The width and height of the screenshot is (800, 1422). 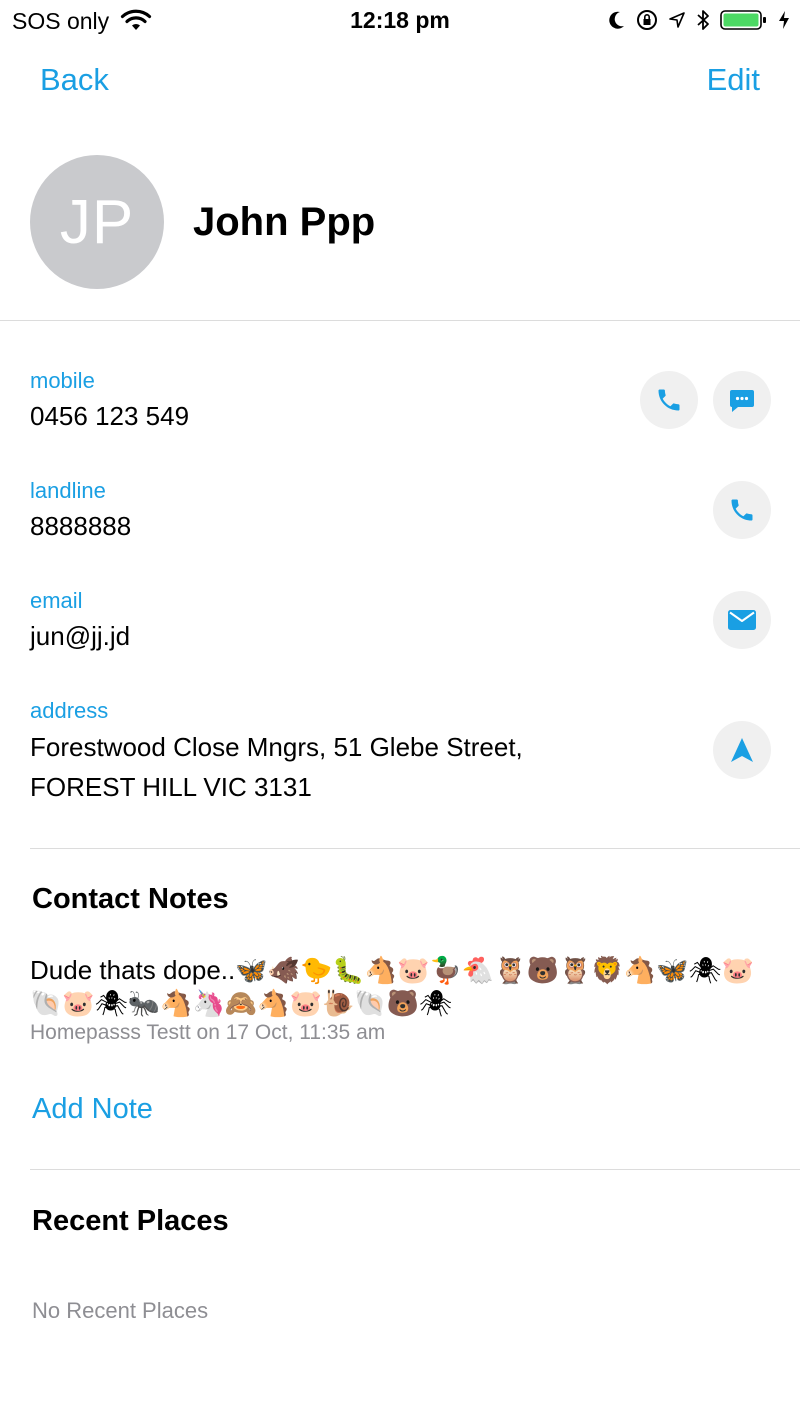 I want to click on contact-name: John Ppp, so click(x=284, y=222).